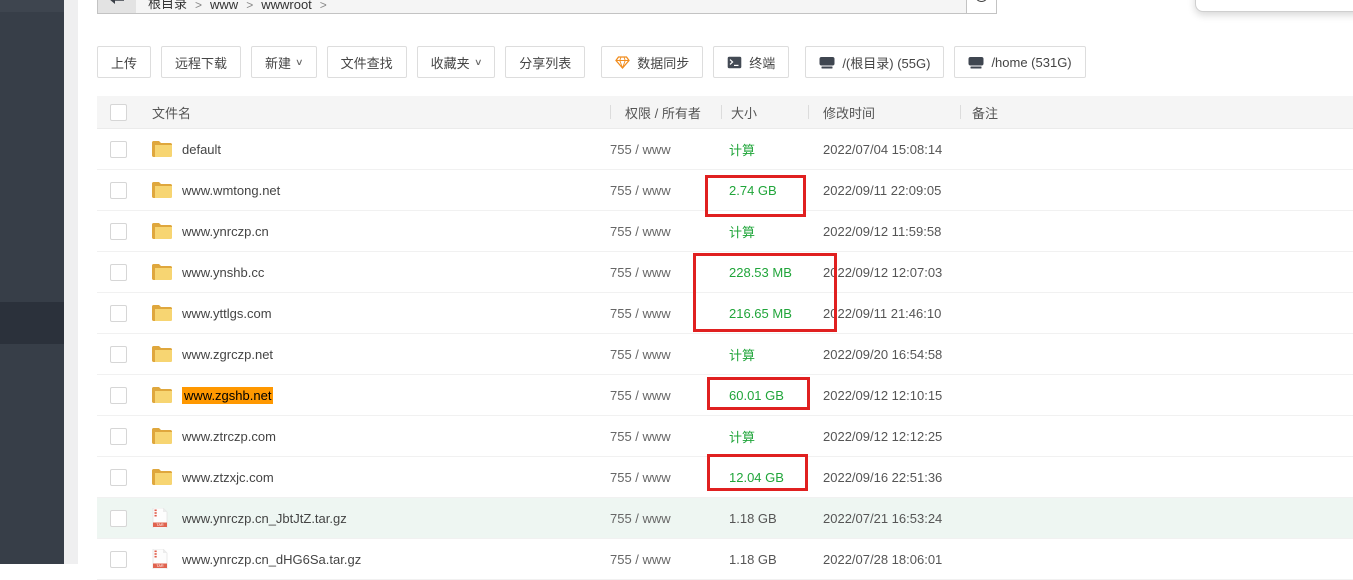  I want to click on refresh-button, so click(981, 7).